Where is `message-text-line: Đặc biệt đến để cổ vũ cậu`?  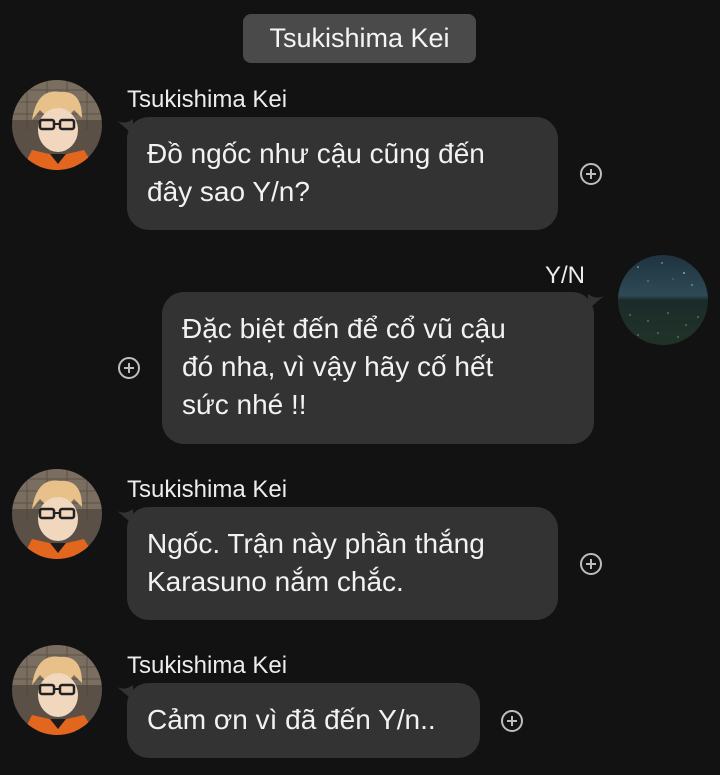
message-text-line: Đặc biệt đến để cổ vũ cậu is located at coordinates (344, 328).